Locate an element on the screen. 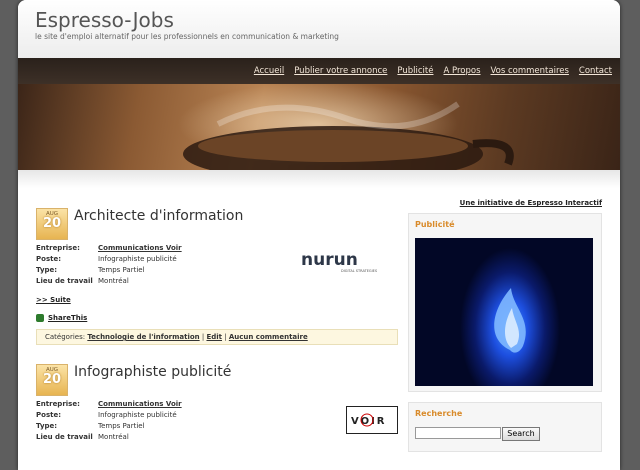  nurun-logo-subtext: DIGITAL STRATEGIES is located at coordinates (359, 271).